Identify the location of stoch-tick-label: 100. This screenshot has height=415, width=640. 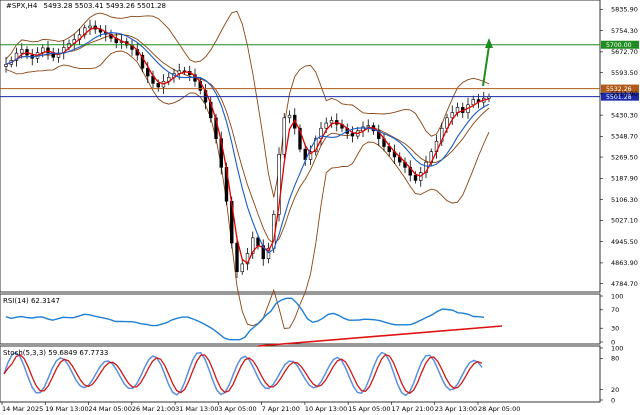
(617, 348).